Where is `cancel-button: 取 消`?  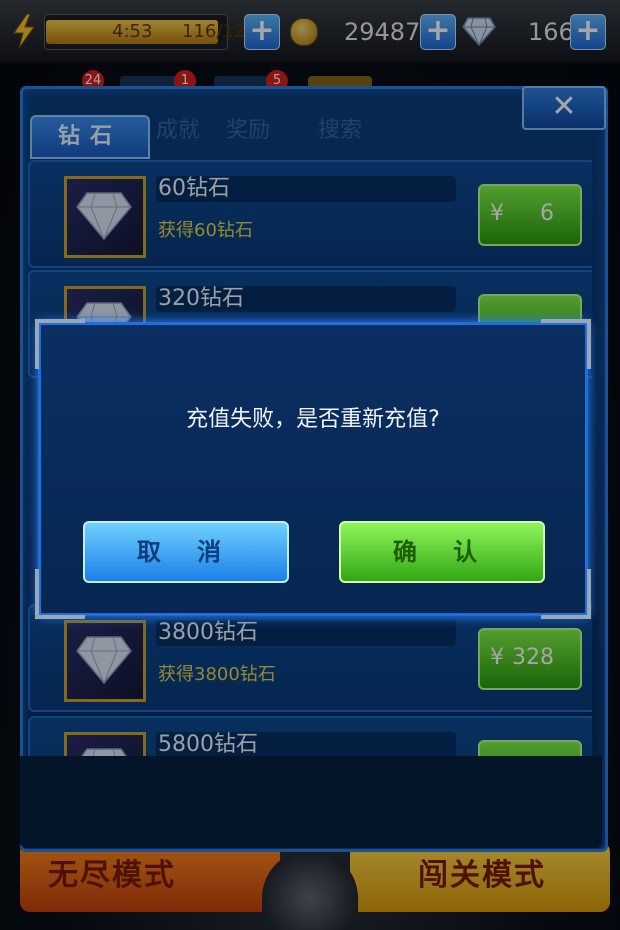
cancel-button: 取 消 is located at coordinates (186, 552).